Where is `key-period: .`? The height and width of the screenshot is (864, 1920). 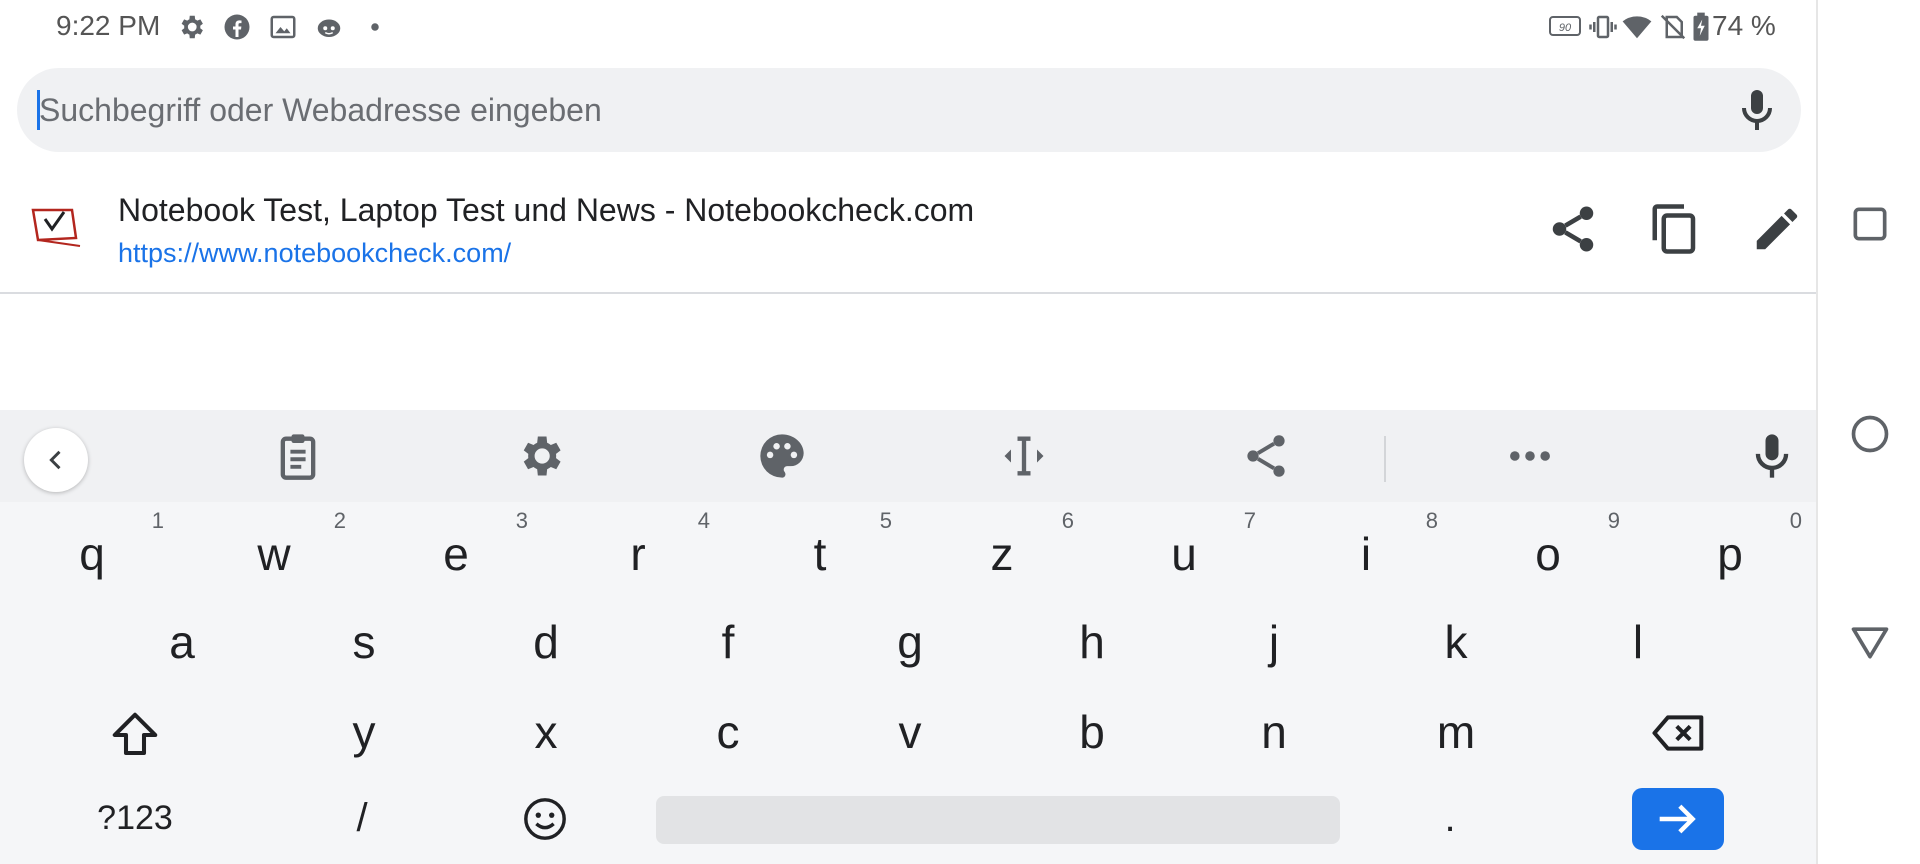
key-period: . is located at coordinates (1450, 818).